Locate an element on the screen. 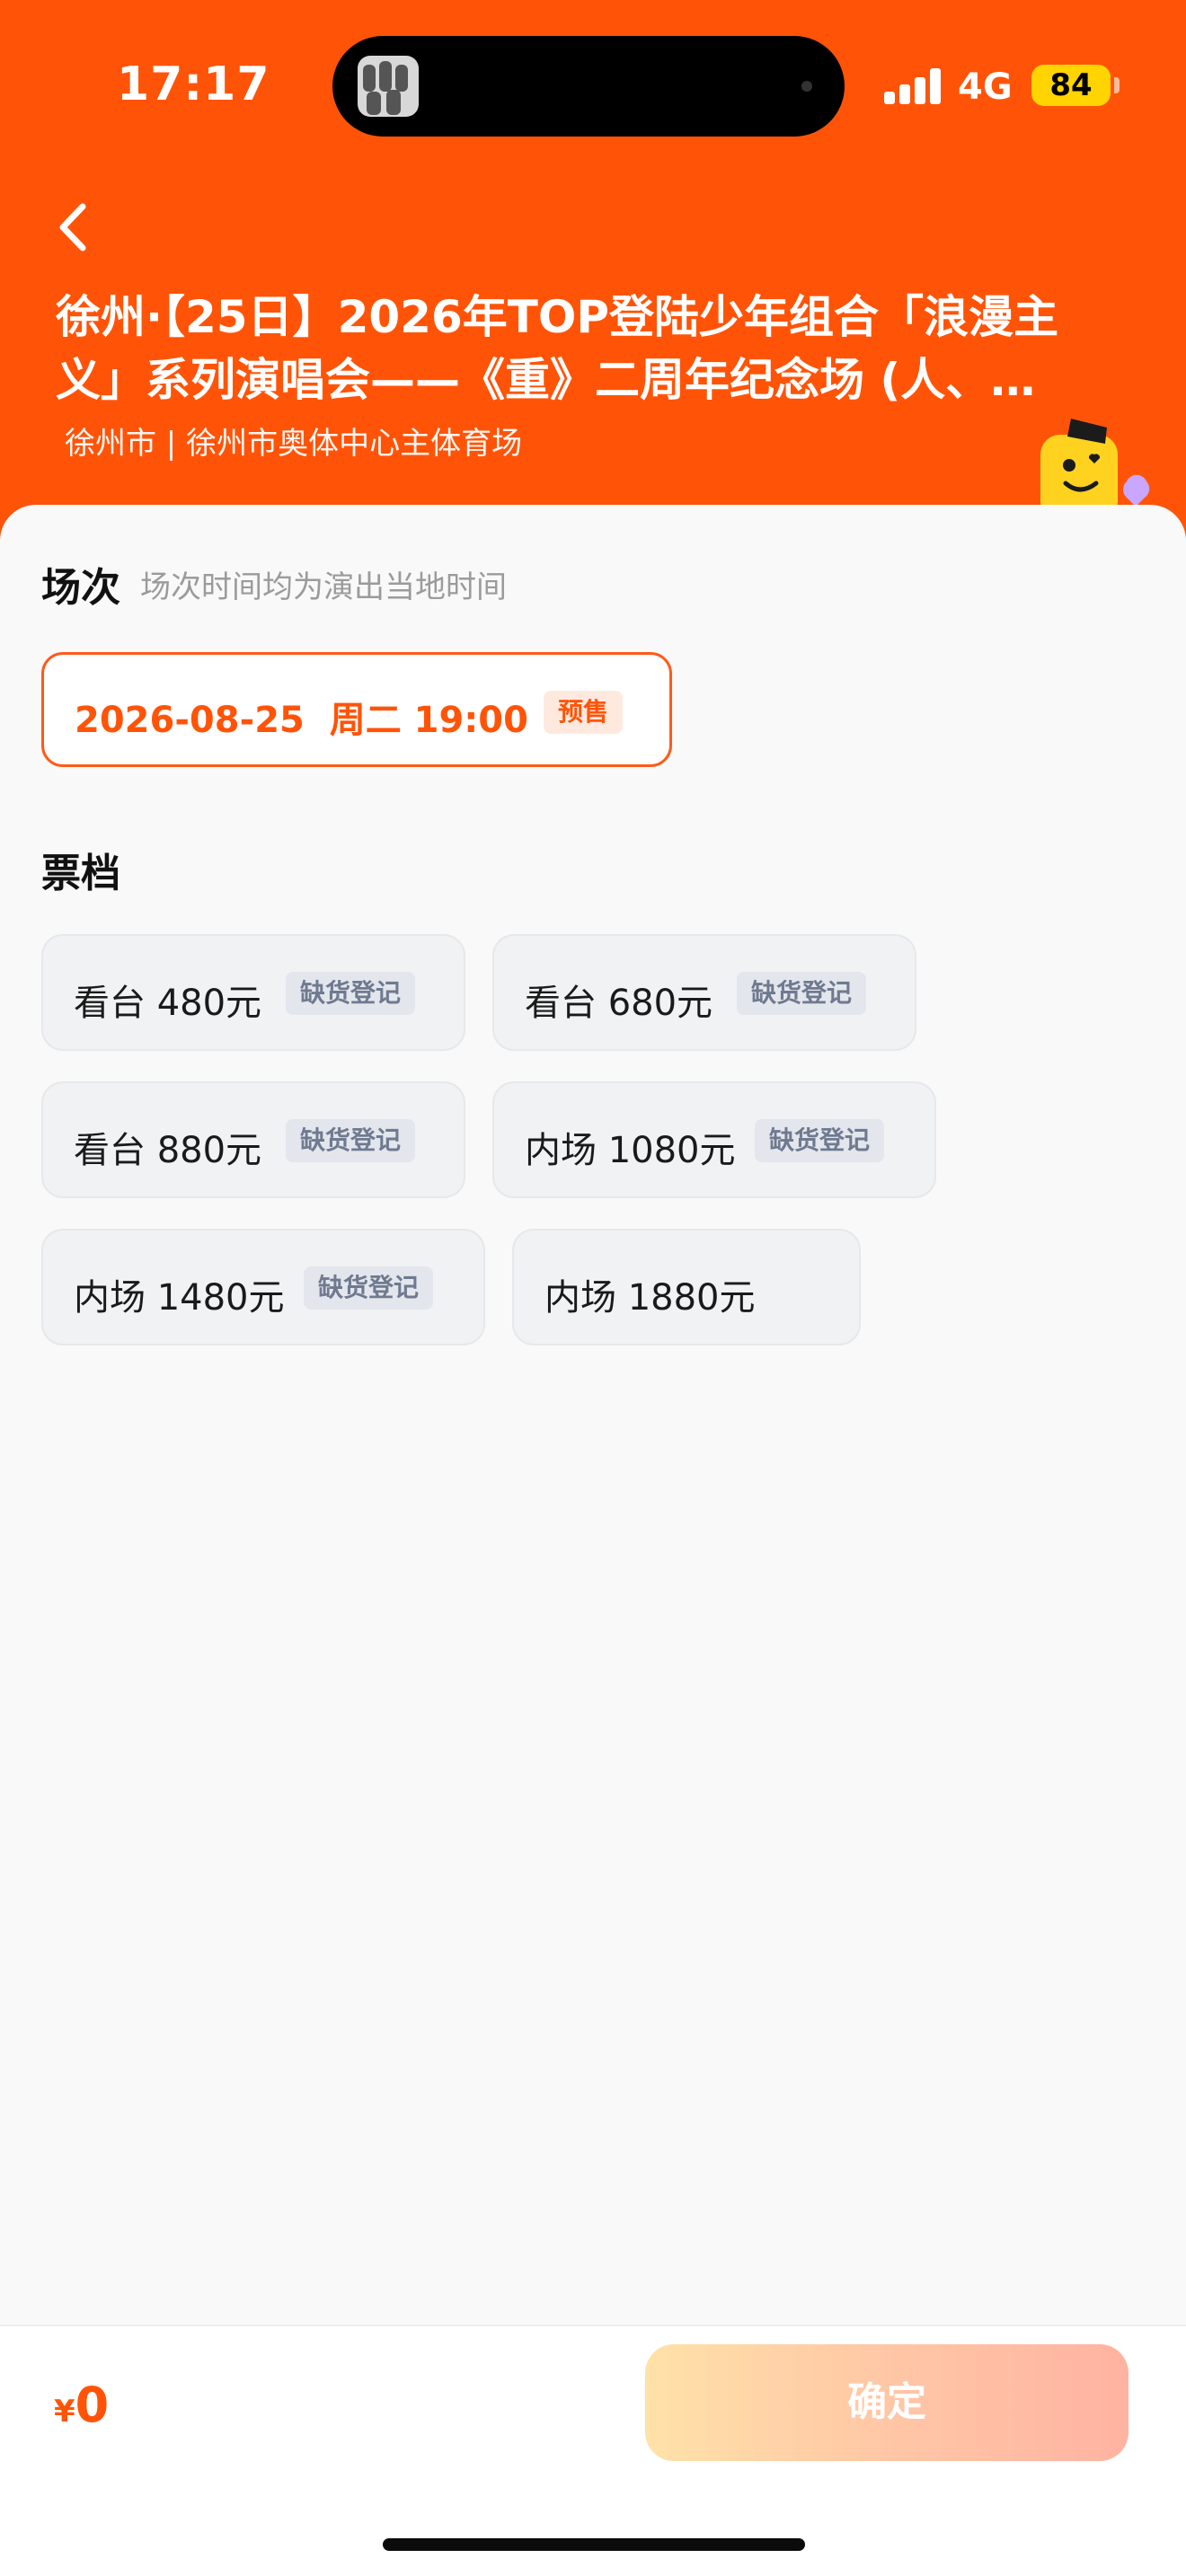 Image resolution: width=1186 pixels, height=2576 pixels. network-label: 4G is located at coordinates (985, 87).